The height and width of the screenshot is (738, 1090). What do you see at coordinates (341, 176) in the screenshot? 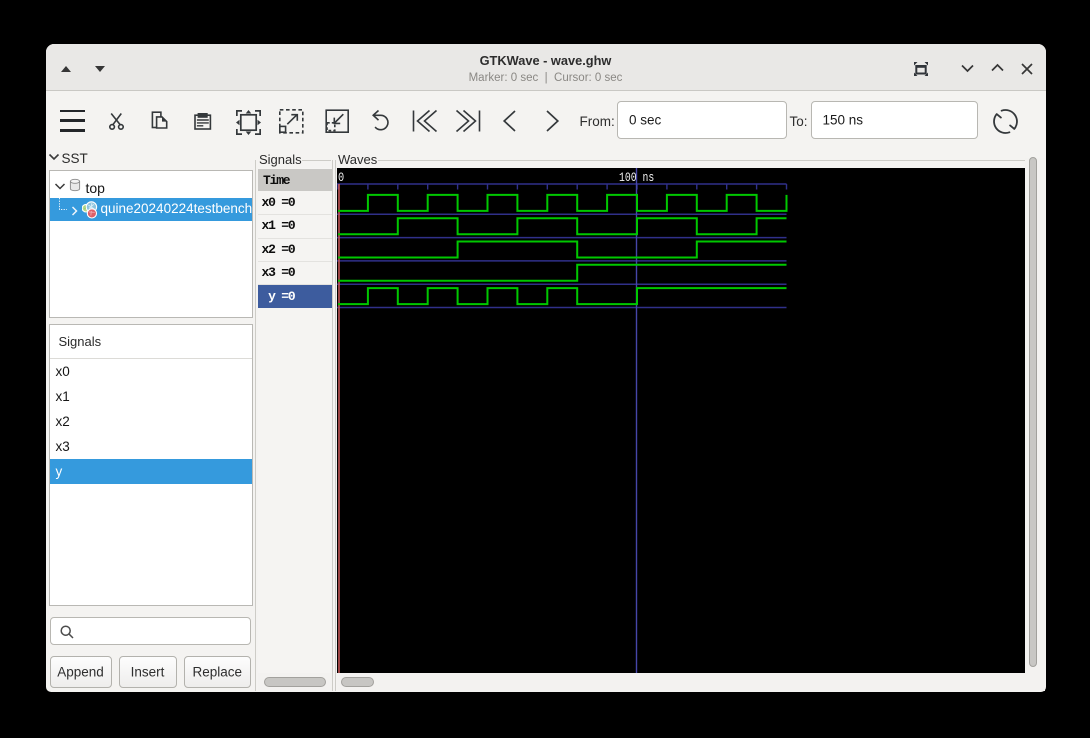
I see `svg-text: 0` at bounding box center [341, 176].